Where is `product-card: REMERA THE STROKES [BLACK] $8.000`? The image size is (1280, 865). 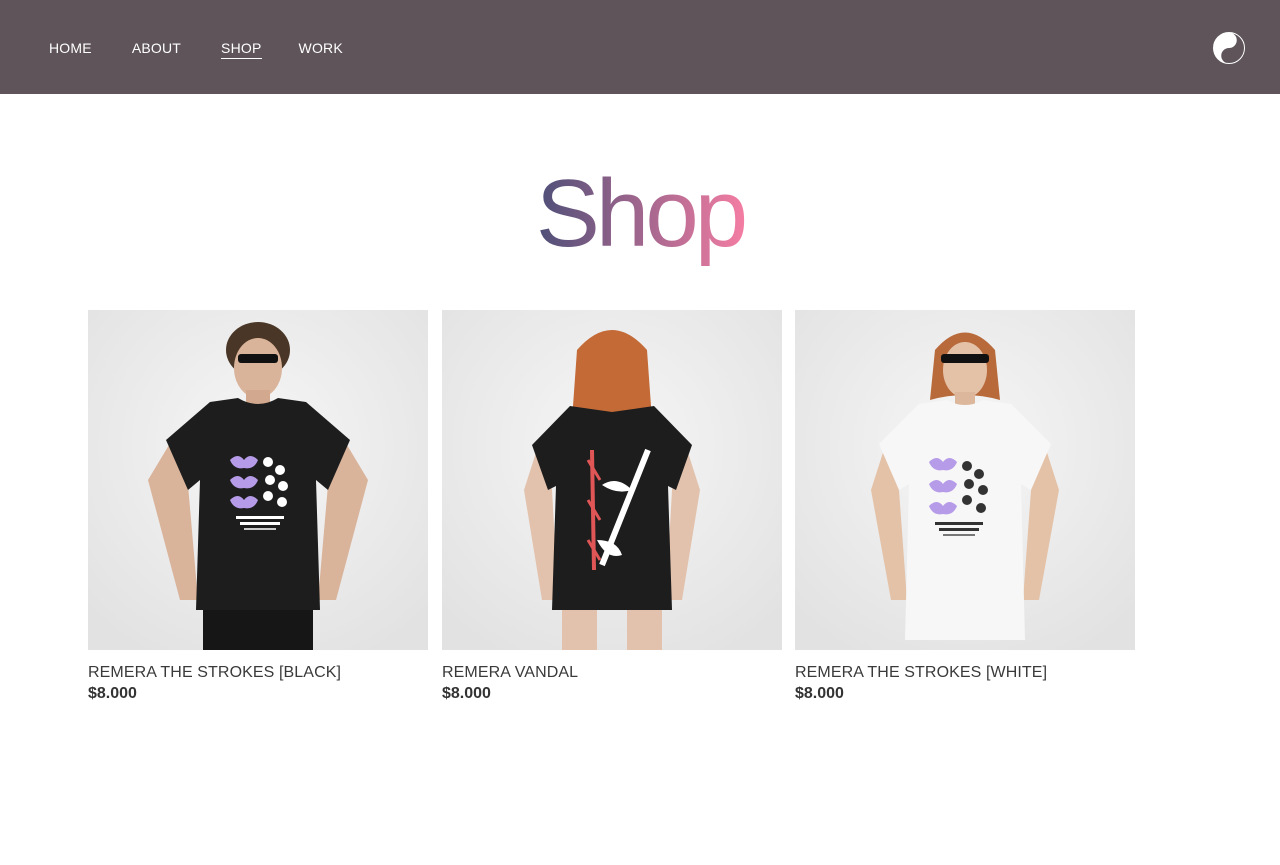 product-card: REMERA THE STROKES [BLACK] $8.000 is located at coordinates (258, 507).